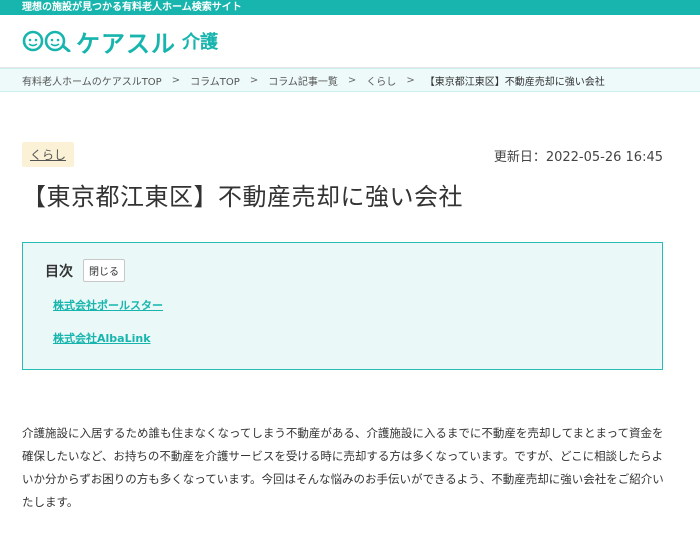 The image size is (700, 540). What do you see at coordinates (578, 157) in the screenshot?
I see `updated-date: 更新日：2022-05-26 16:45` at bounding box center [578, 157].